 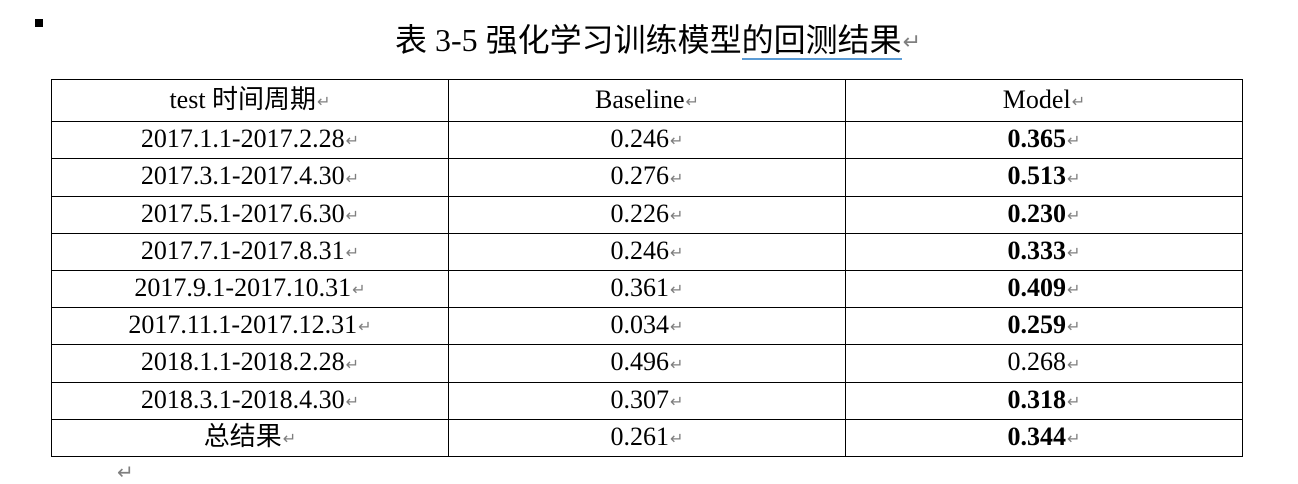 What do you see at coordinates (1044, 400) in the screenshot?
I see `cell-model: 0.318↵` at bounding box center [1044, 400].